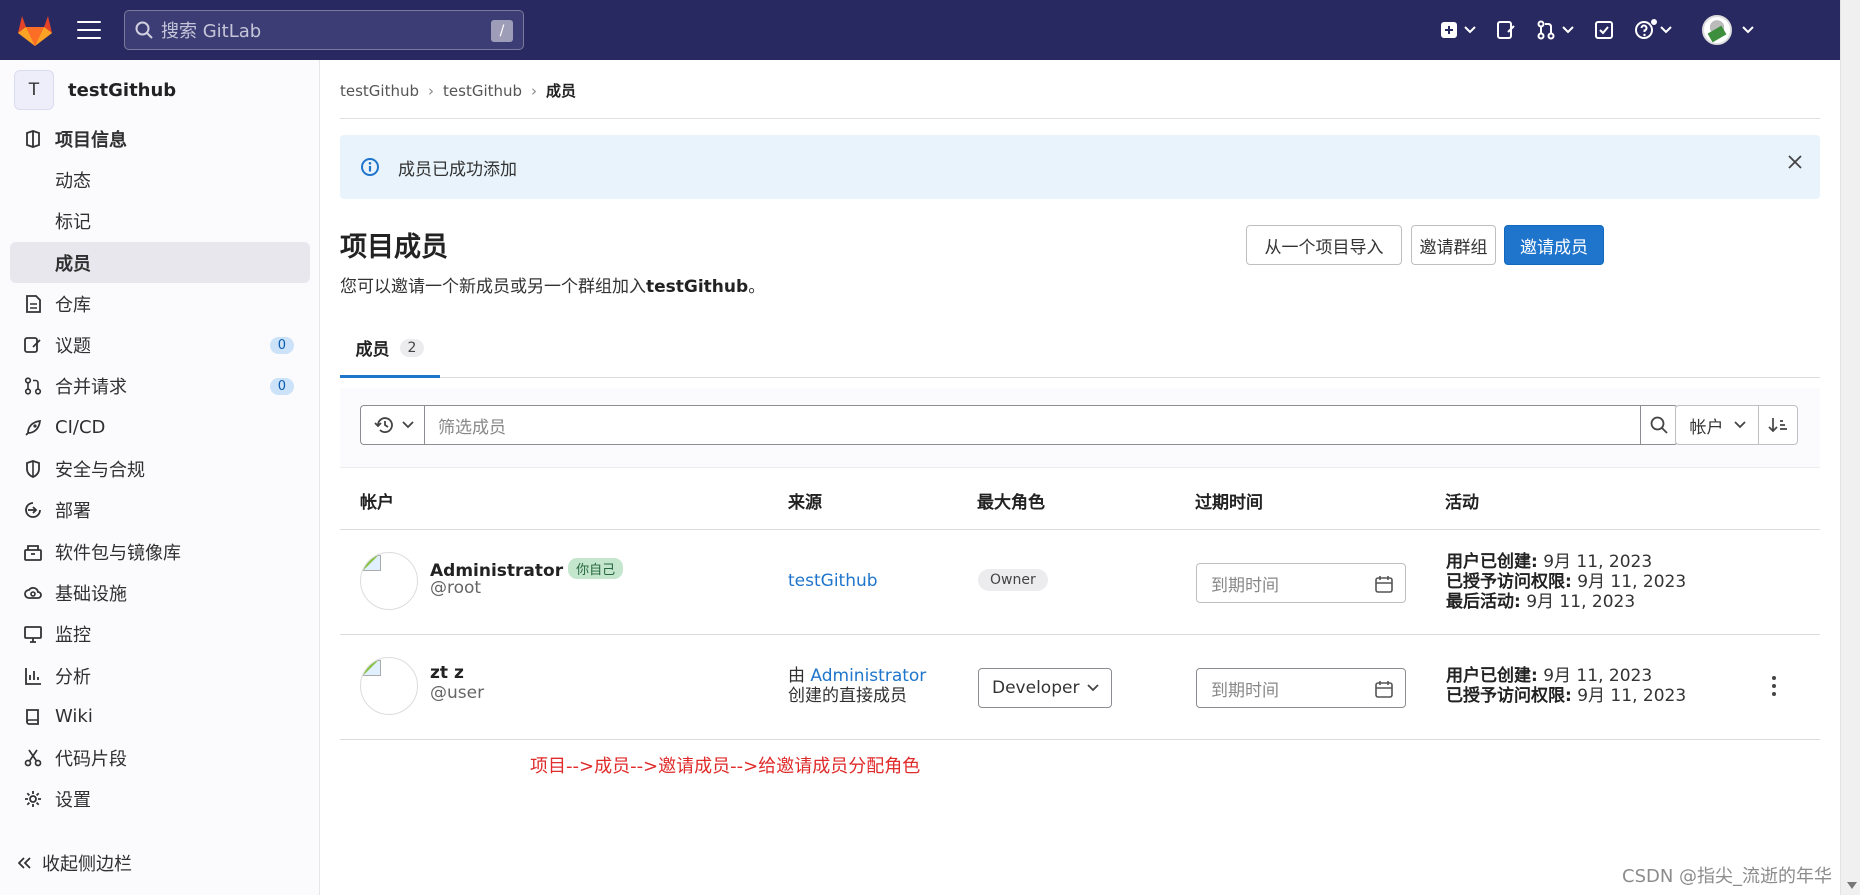 The image size is (1860, 895). What do you see at coordinates (561, 90) in the screenshot?
I see `breadcrumb-current: 成员` at bounding box center [561, 90].